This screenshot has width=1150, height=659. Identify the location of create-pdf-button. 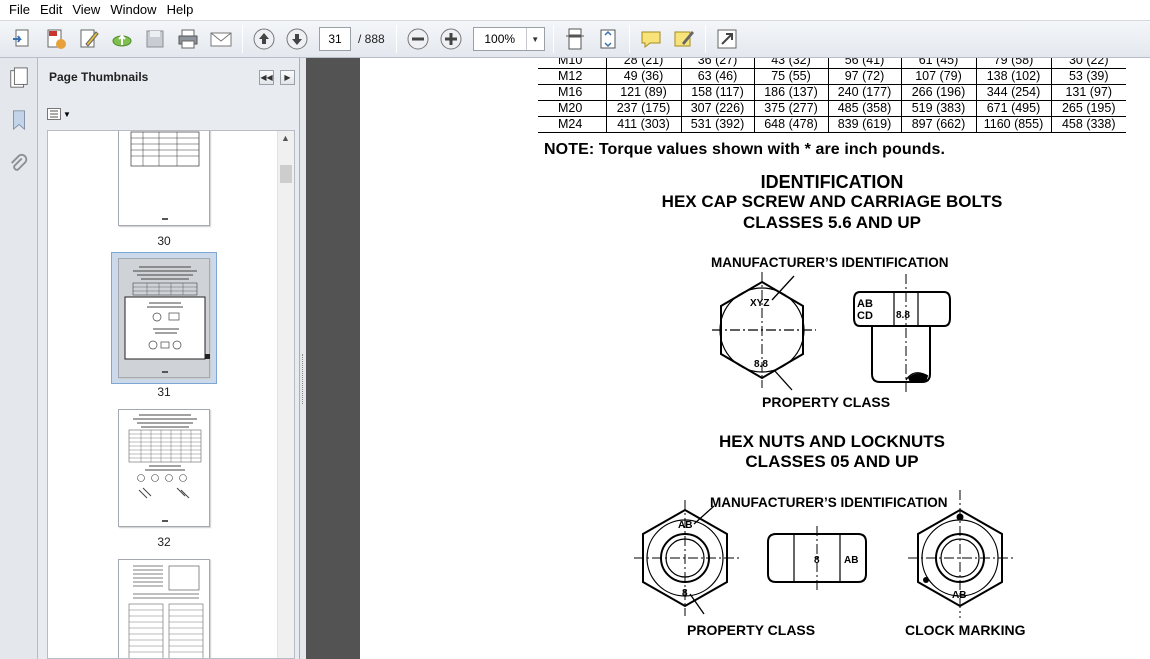
(56, 39).